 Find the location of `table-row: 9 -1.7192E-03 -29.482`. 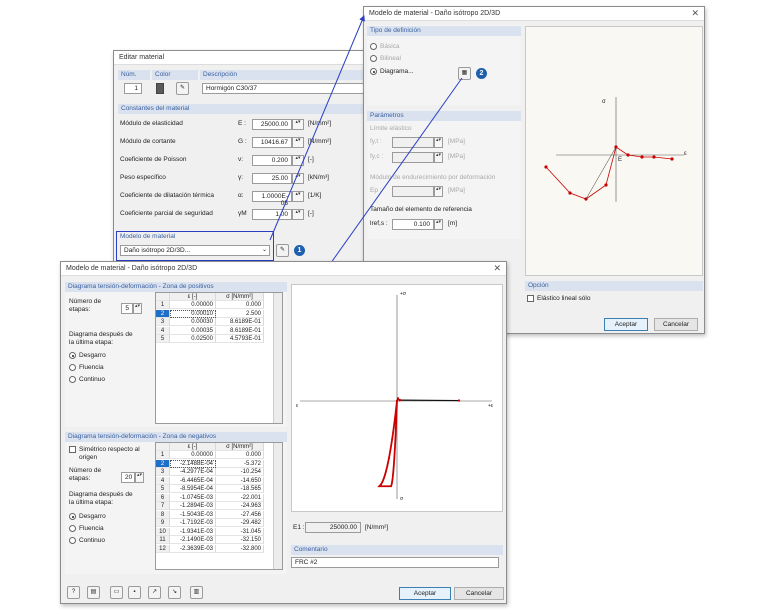

table-row: 9 -1.7192E-03 -29.482 is located at coordinates (219, 523).